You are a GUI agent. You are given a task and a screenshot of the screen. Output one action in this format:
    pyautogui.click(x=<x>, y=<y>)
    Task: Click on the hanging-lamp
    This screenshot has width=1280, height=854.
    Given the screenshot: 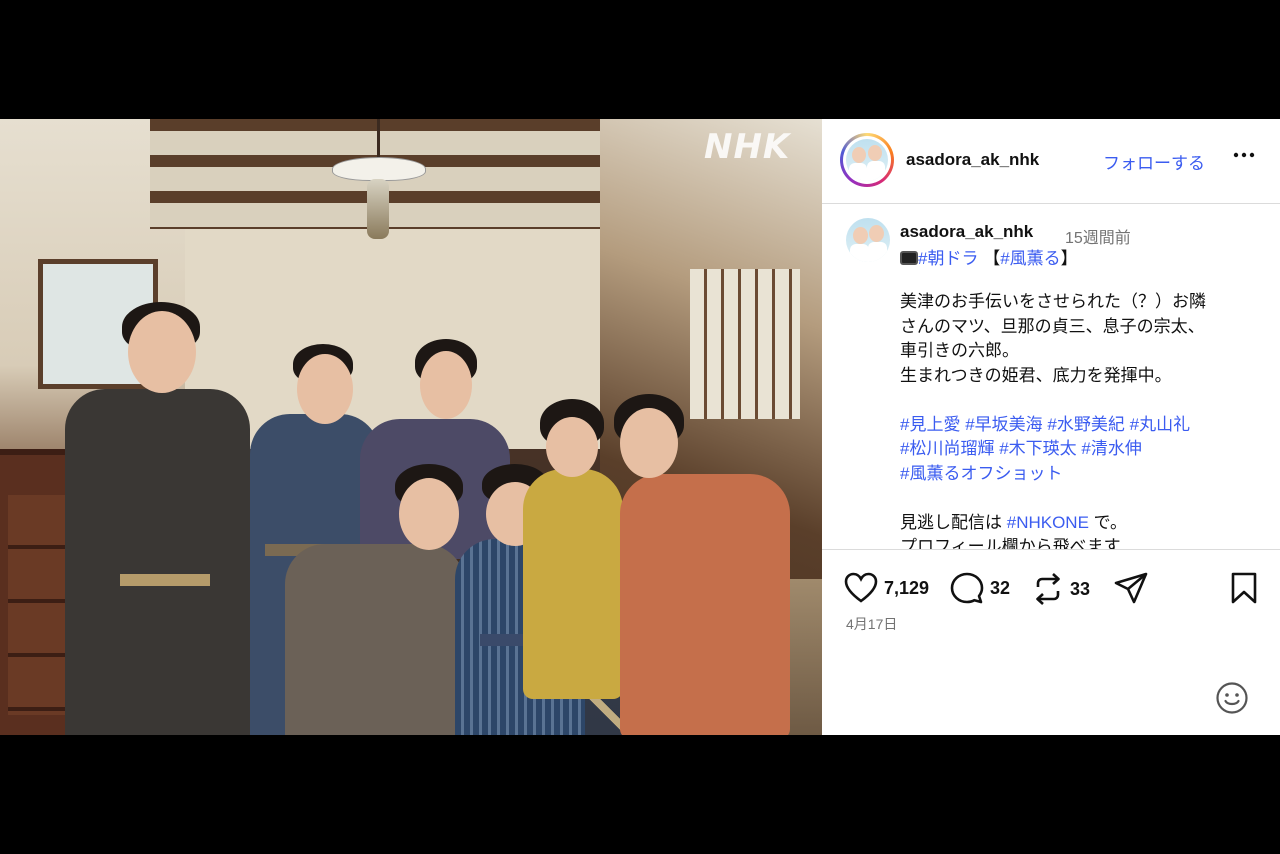 What is the action you would take?
    pyautogui.click(x=379, y=181)
    